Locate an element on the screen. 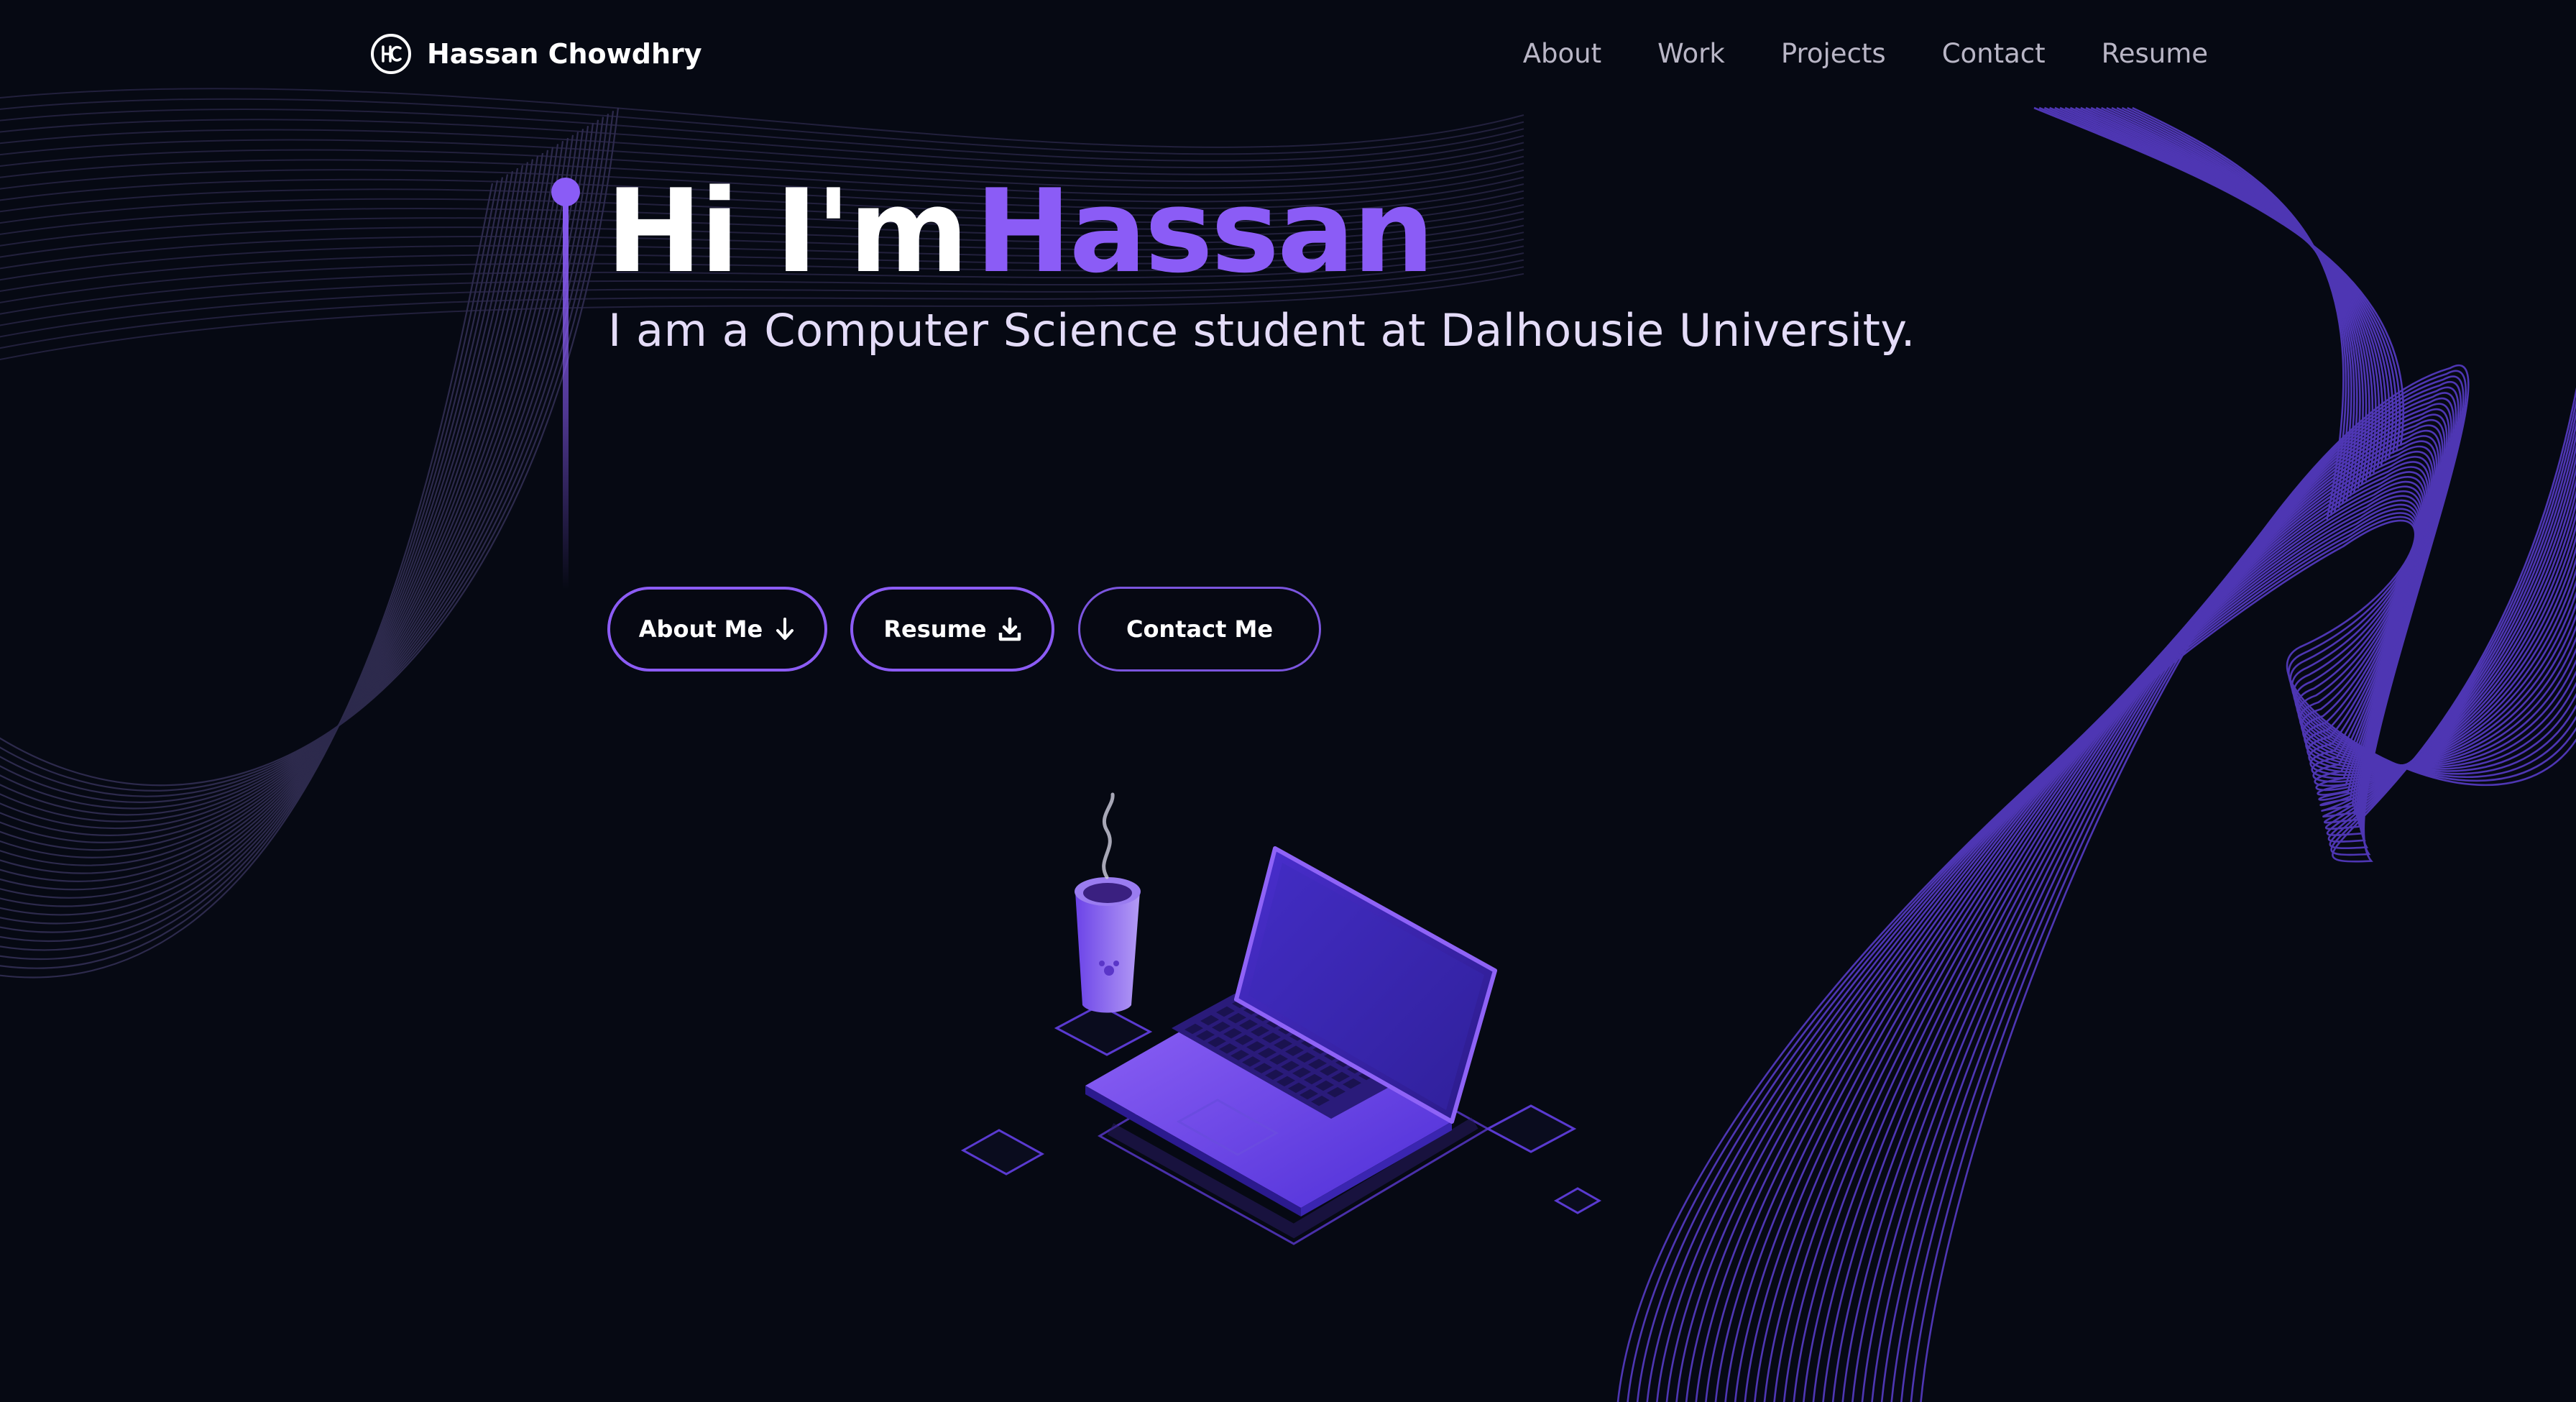 This screenshot has height=1402, width=2576. nav-link-projects: Projects is located at coordinates (1833, 53).